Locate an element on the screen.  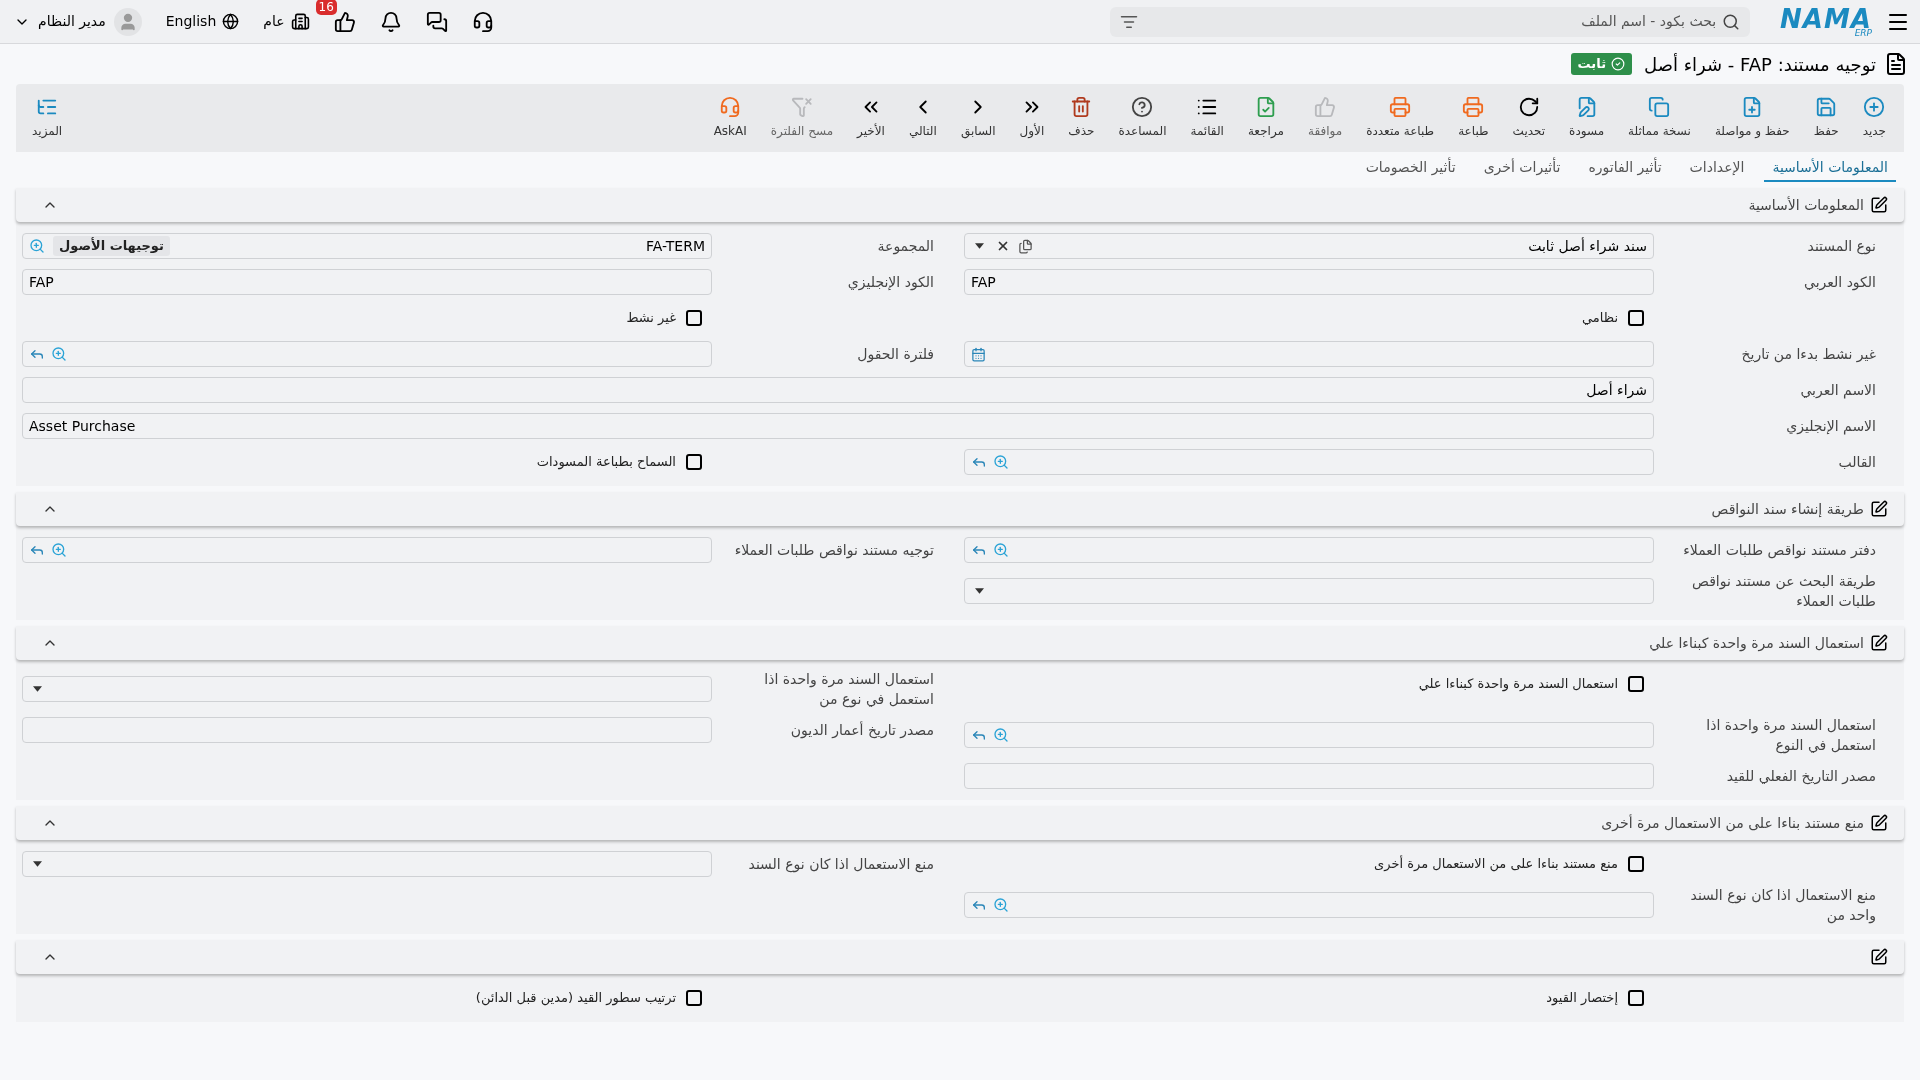
documents-icon is located at coordinates (1025, 246).